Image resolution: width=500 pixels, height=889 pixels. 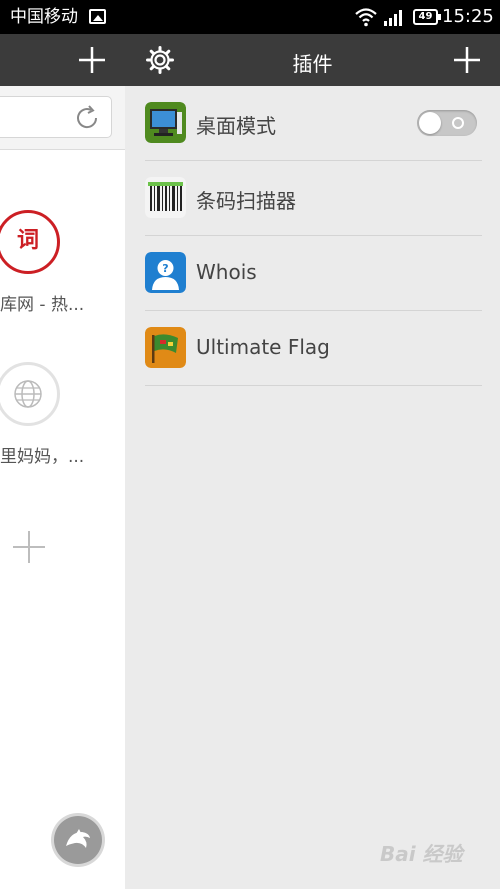 What do you see at coordinates (468, 16) in the screenshot?
I see `clock: 15:25` at bounding box center [468, 16].